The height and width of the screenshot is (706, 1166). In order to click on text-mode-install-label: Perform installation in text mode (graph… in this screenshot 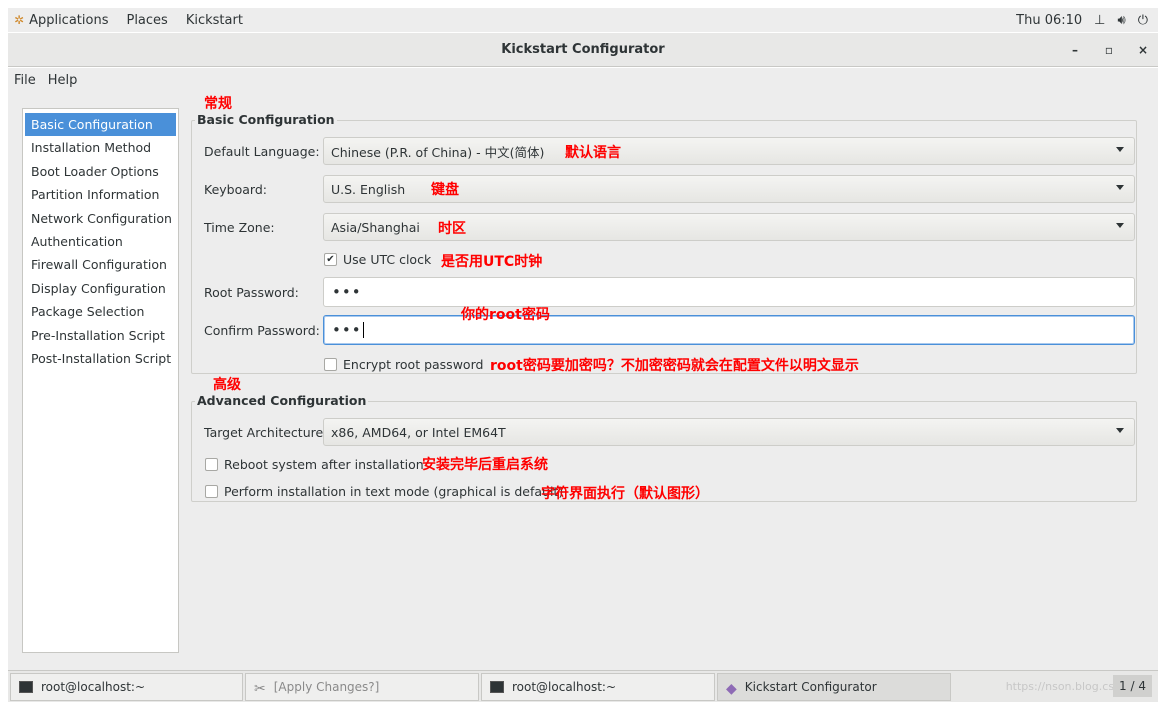, I will do `click(394, 491)`.